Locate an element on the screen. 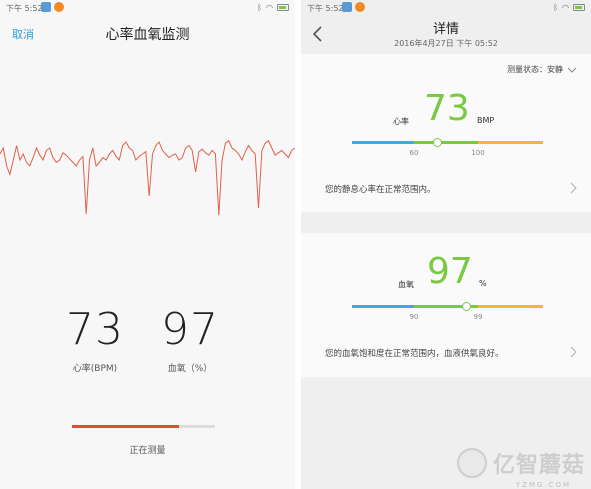 Image resolution: width=591 pixels, height=489 pixels. heart-rate-unit: BMP is located at coordinates (486, 120).